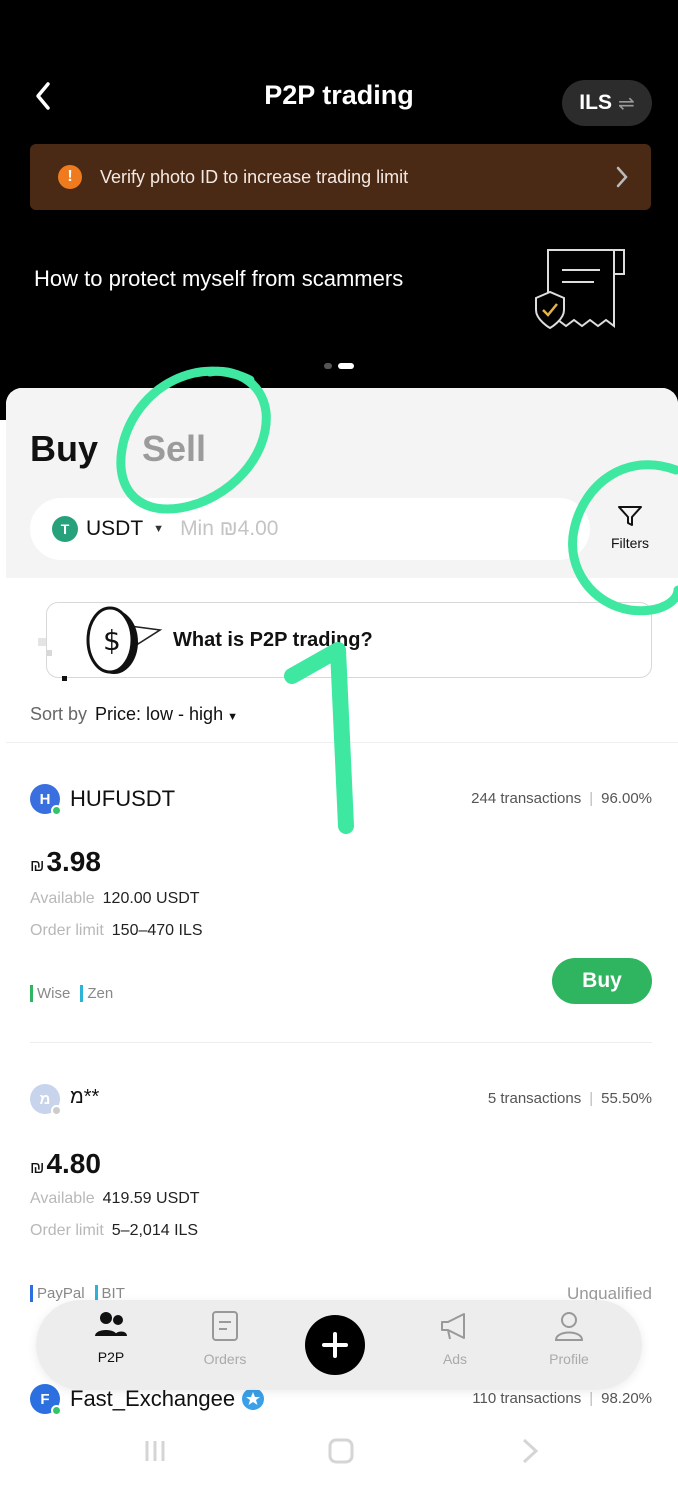 Image resolution: width=678 pixels, height=1492 pixels. What do you see at coordinates (253, 1399) in the screenshot?
I see `verified-badge-icon` at bounding box center [253, 1399].